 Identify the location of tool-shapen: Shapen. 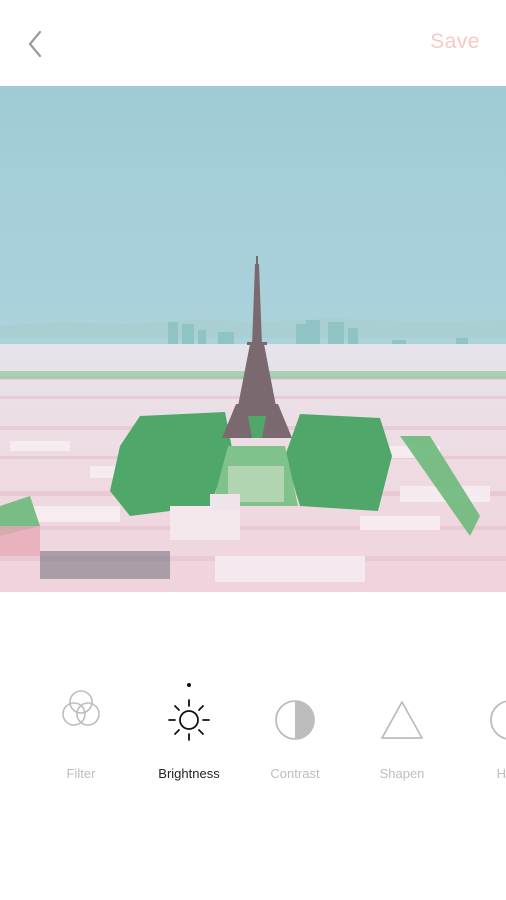
(402, 731).